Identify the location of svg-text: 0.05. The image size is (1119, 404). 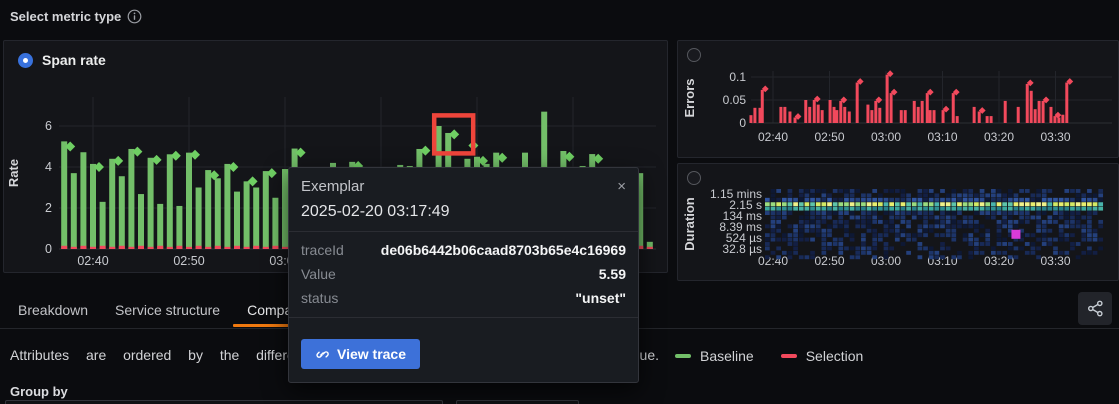
(735, 100).